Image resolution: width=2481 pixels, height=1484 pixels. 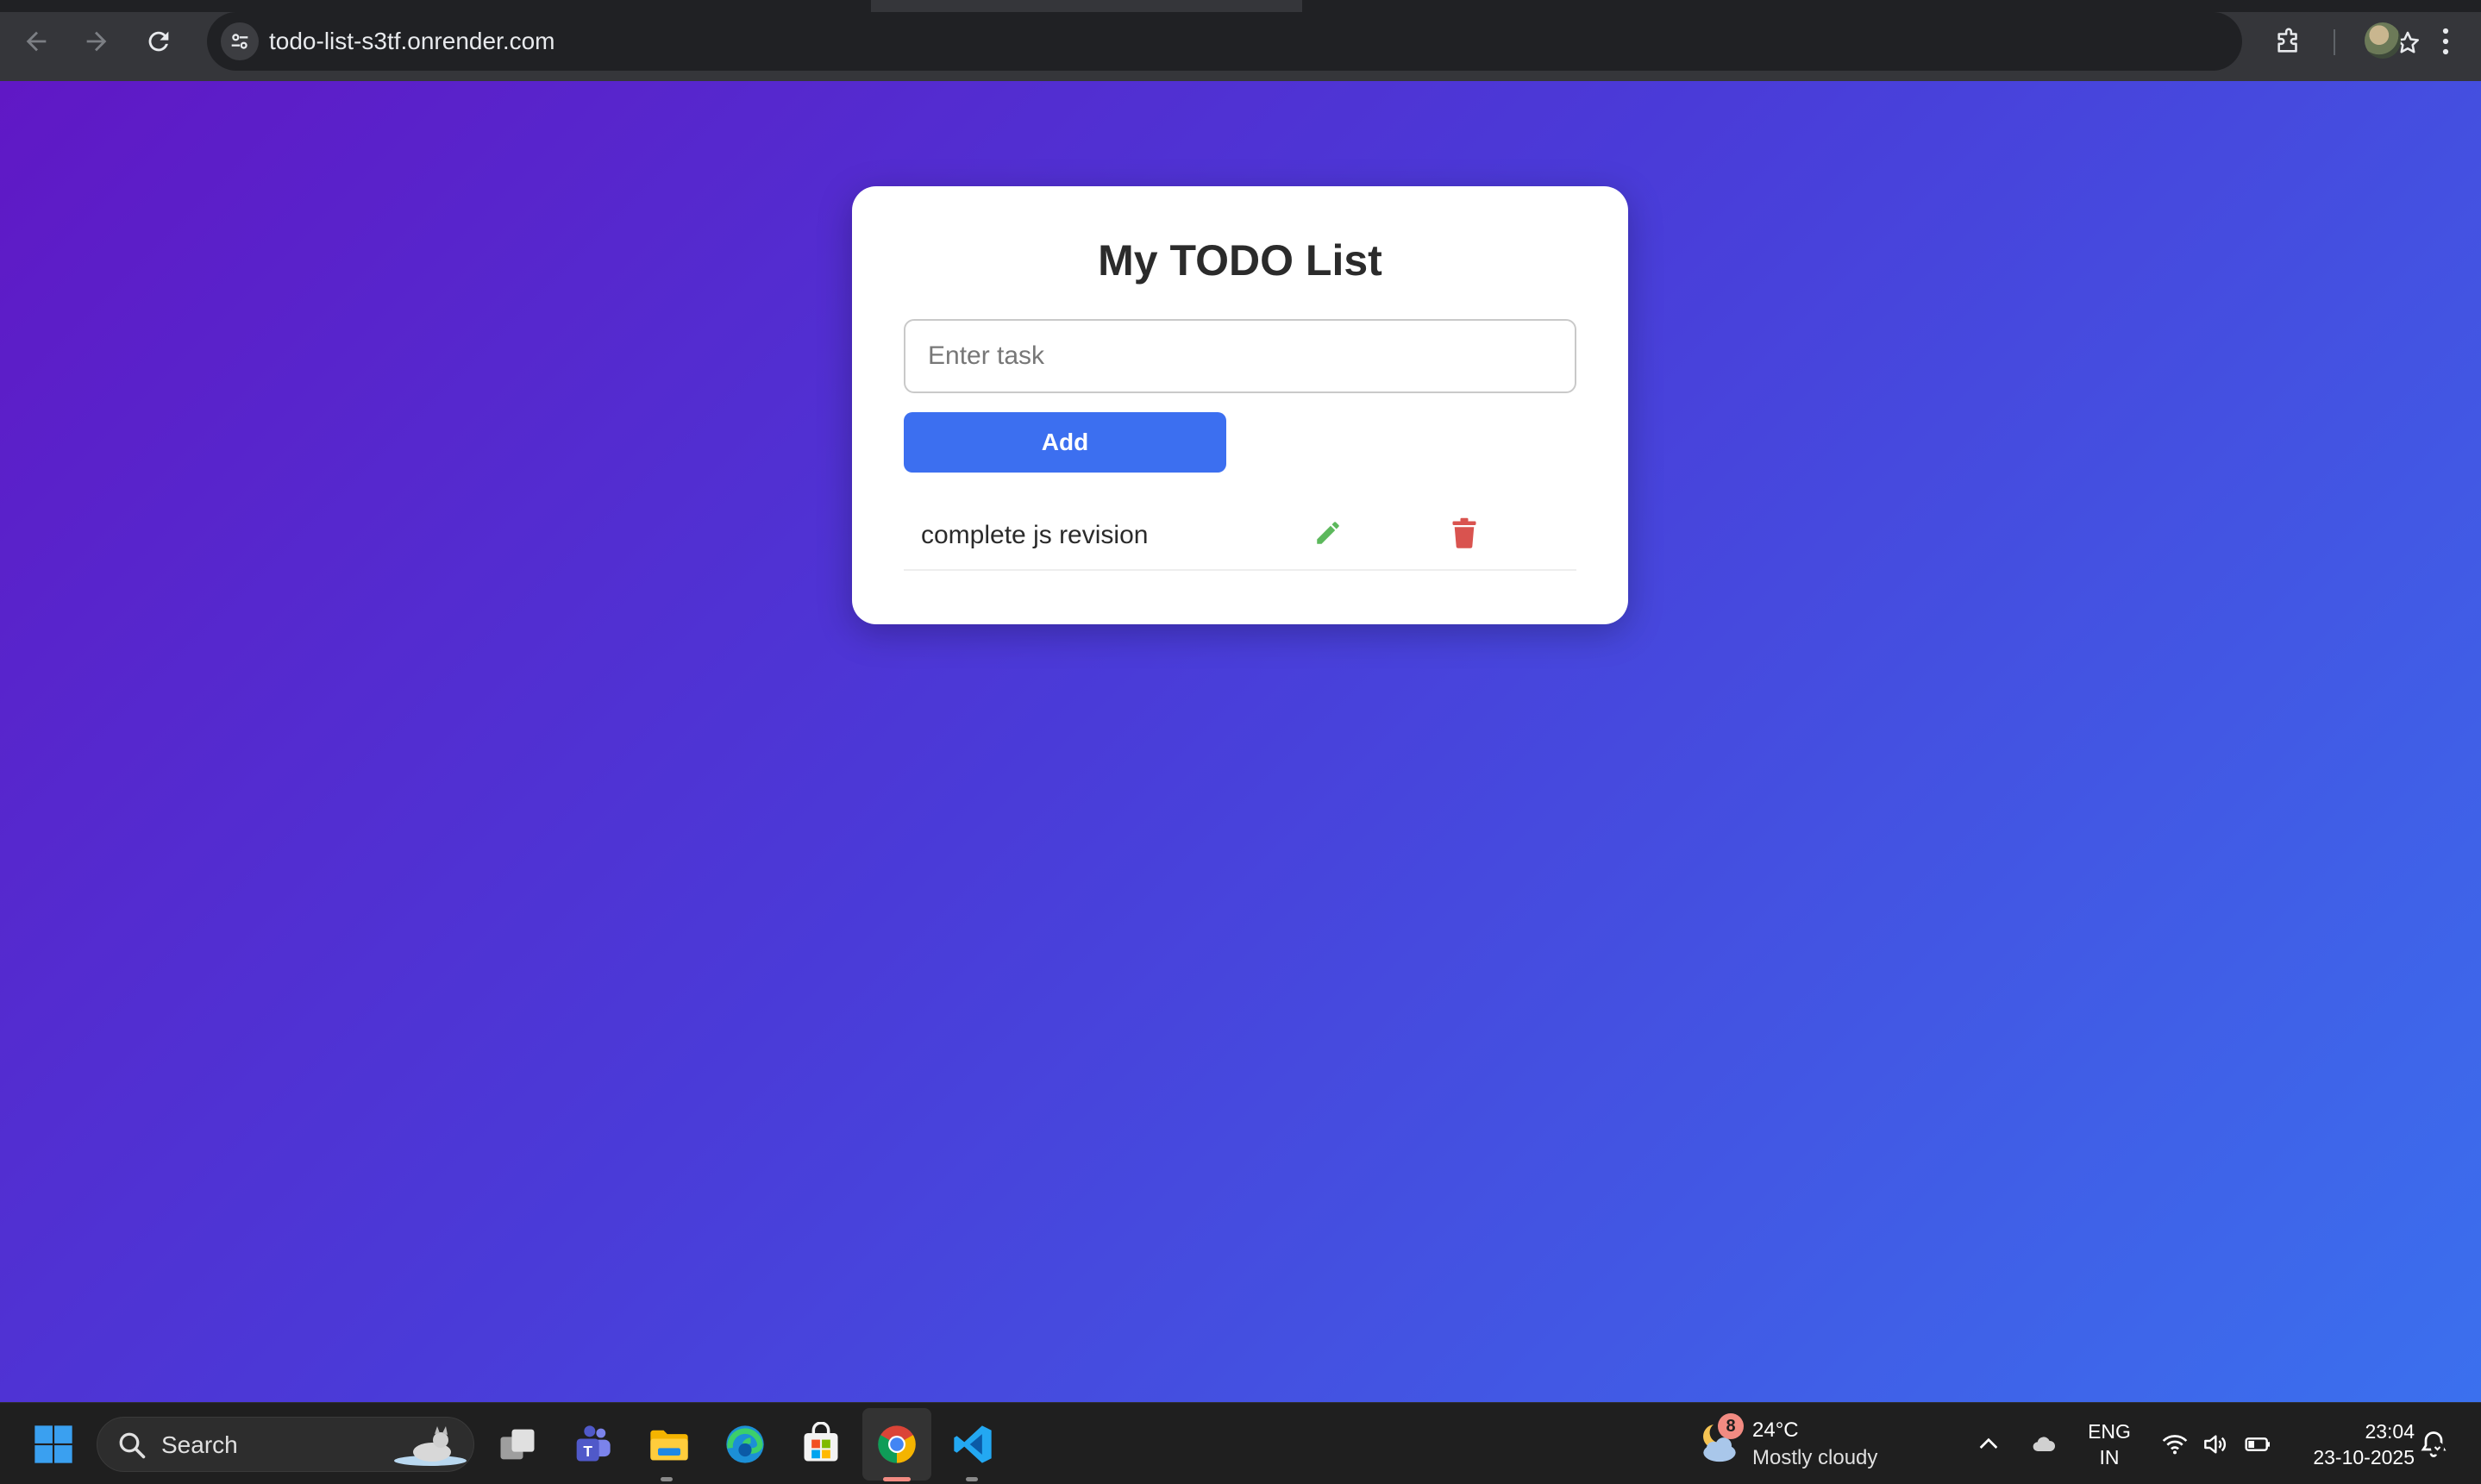 What do you see at coordinates (1240, 405) in the screenshot?
I see `todo-card: My TODO List Add complete js revision` at bounding box center [1240, 405].